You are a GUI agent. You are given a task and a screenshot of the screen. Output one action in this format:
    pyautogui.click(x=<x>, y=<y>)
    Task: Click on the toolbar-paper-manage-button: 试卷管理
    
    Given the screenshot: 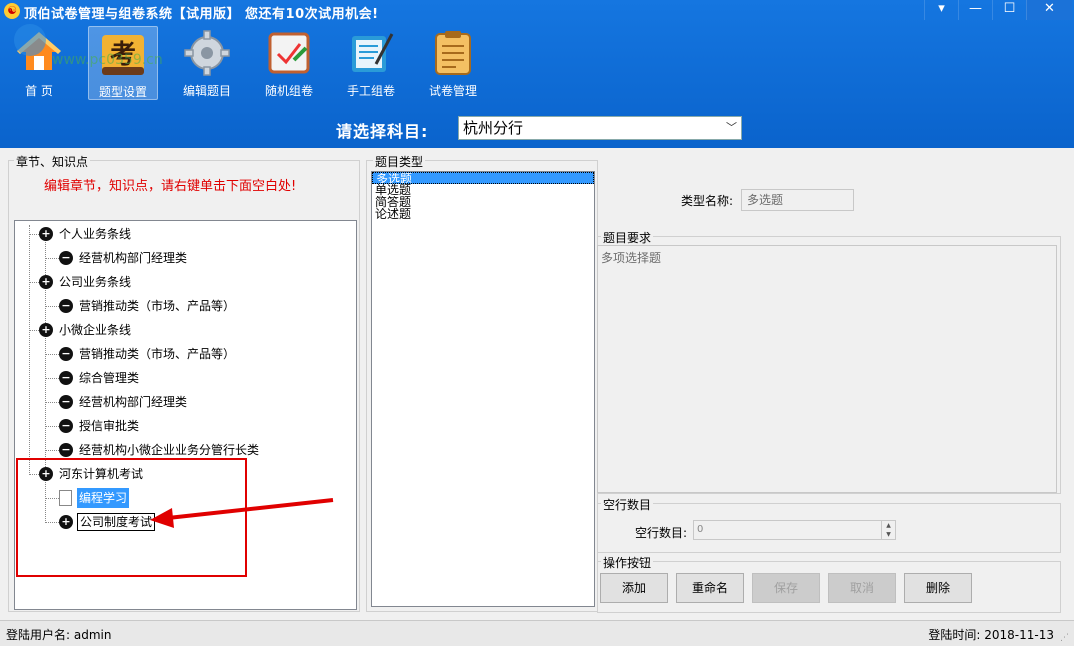 What is the action you would take?
    pyautogui.click(x=453, y=63)
    